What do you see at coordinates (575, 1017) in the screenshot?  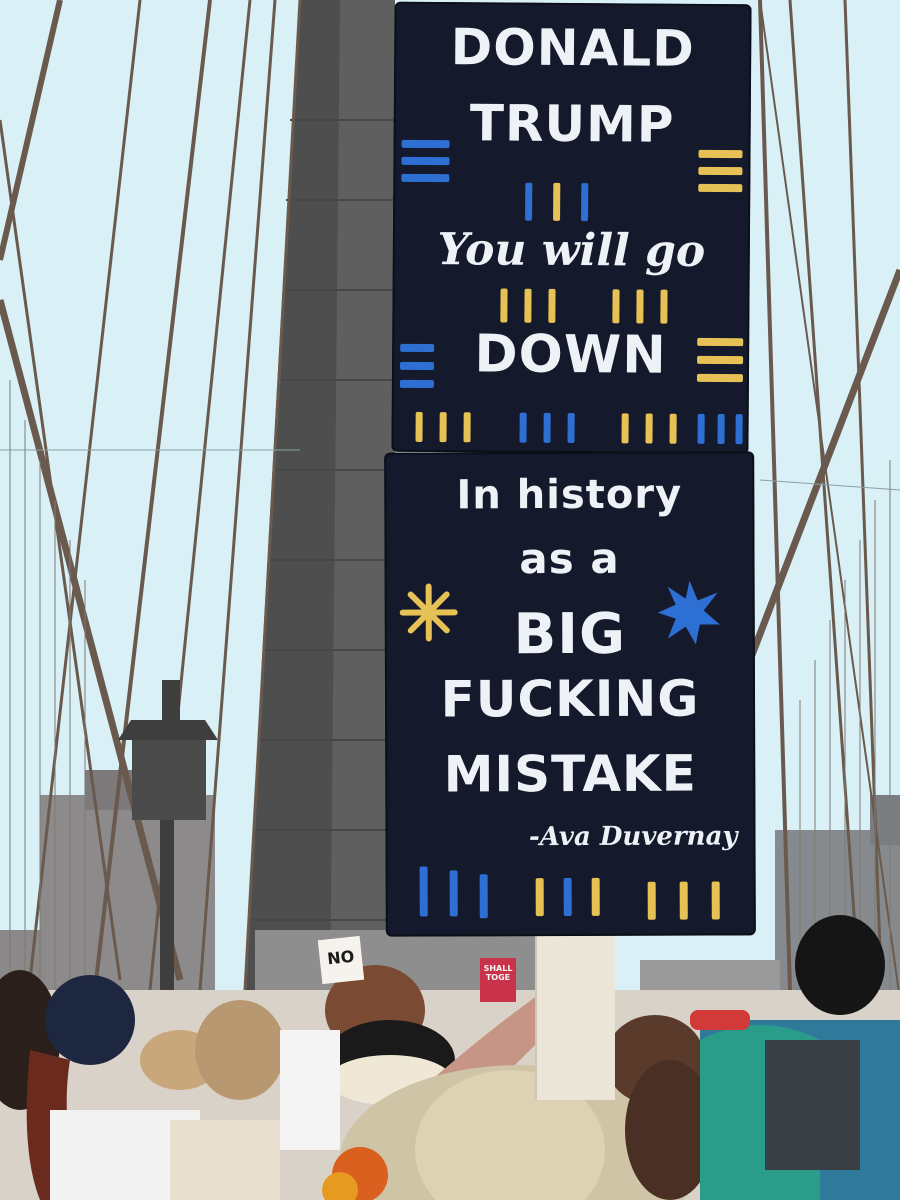 I see `sign-stick` at bounding box center [575, 1017].